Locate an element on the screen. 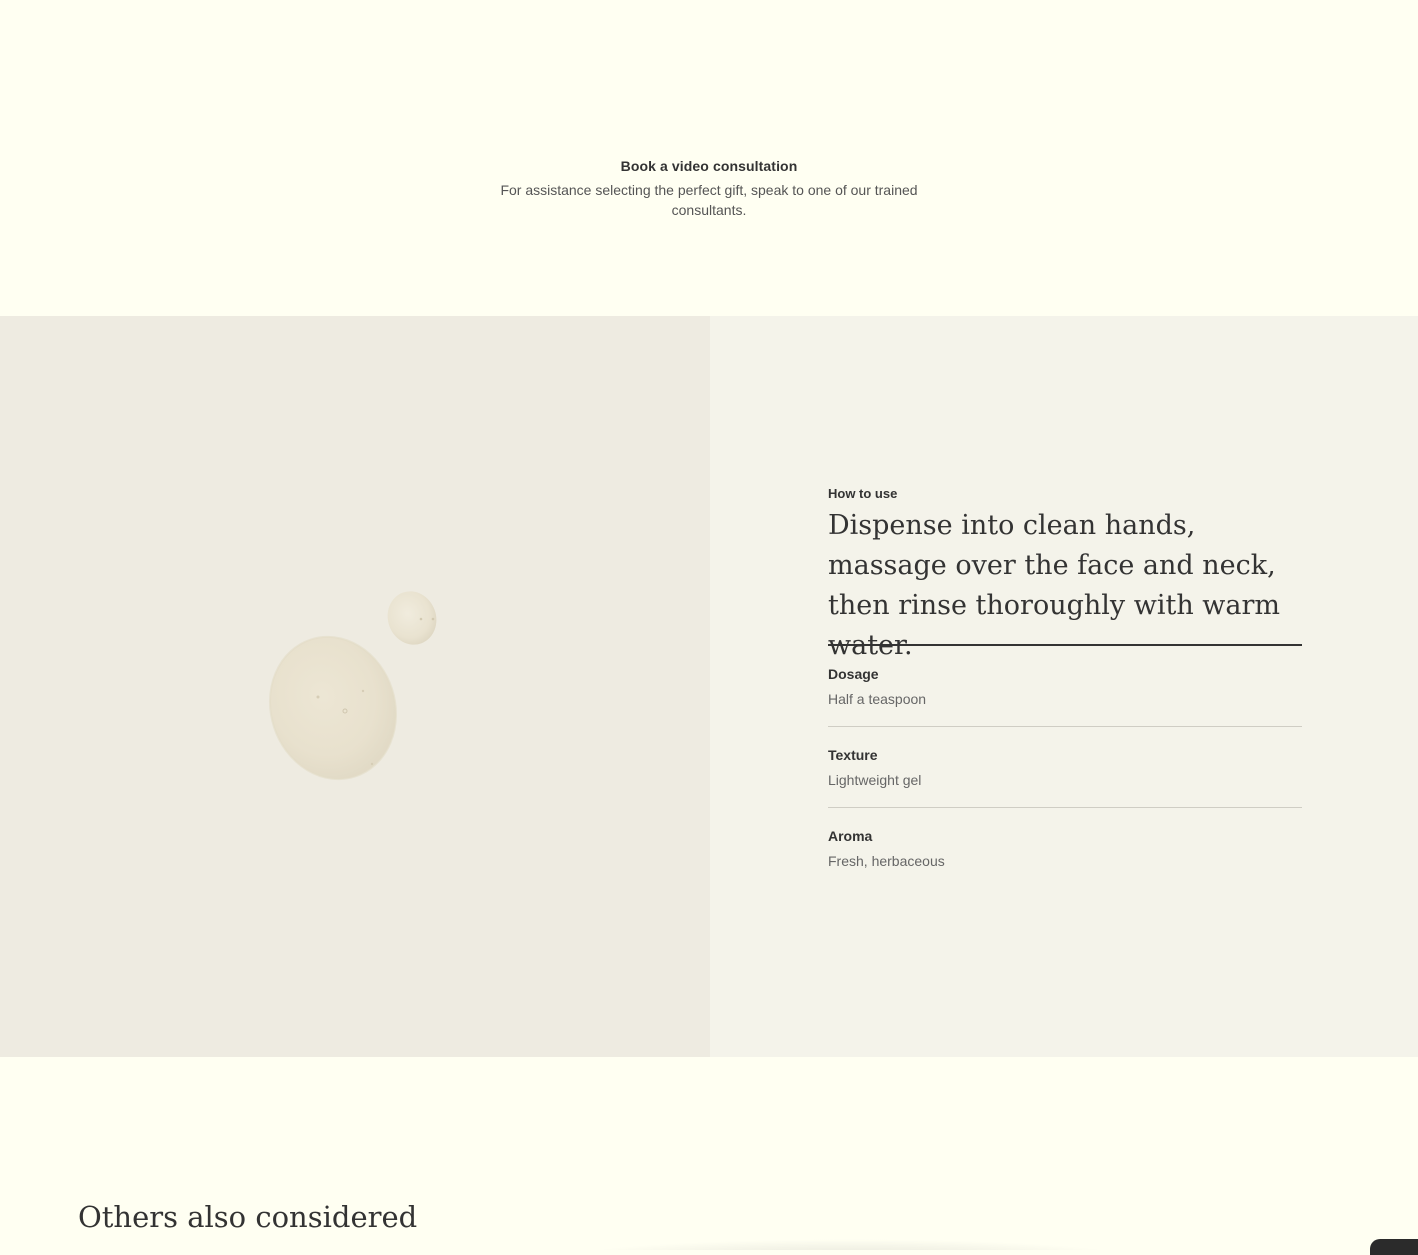 This screenshot has height=1255, width=1418. attribute-value: Half a teaspoon is located at coordinates (877, 699).